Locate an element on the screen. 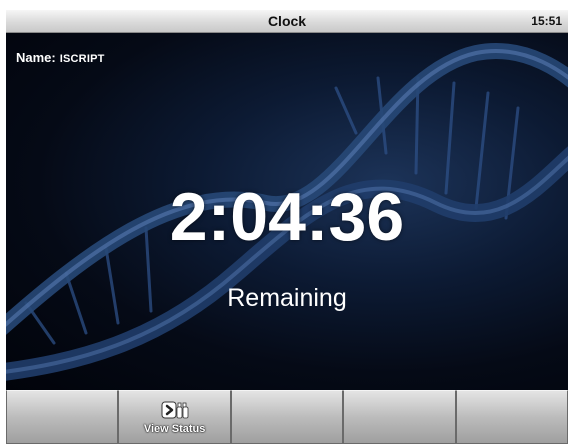 The image size is (574, 444). screen-title: Clock is located at coordinates (287, 21).